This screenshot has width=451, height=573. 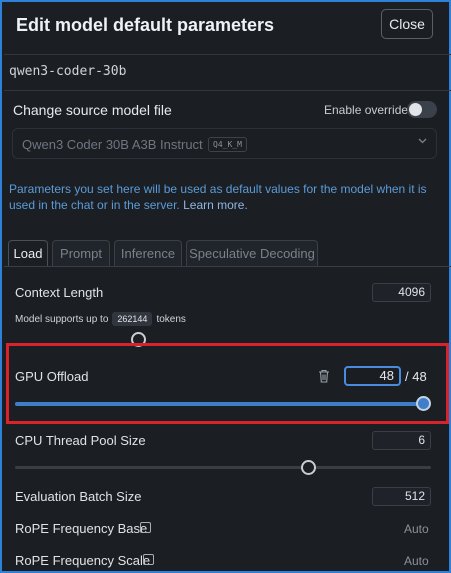 I want to click on source-model-select: Qwen3 Coder 30B A3B Instruct Q4_K_M, so click(x=224, y=143).